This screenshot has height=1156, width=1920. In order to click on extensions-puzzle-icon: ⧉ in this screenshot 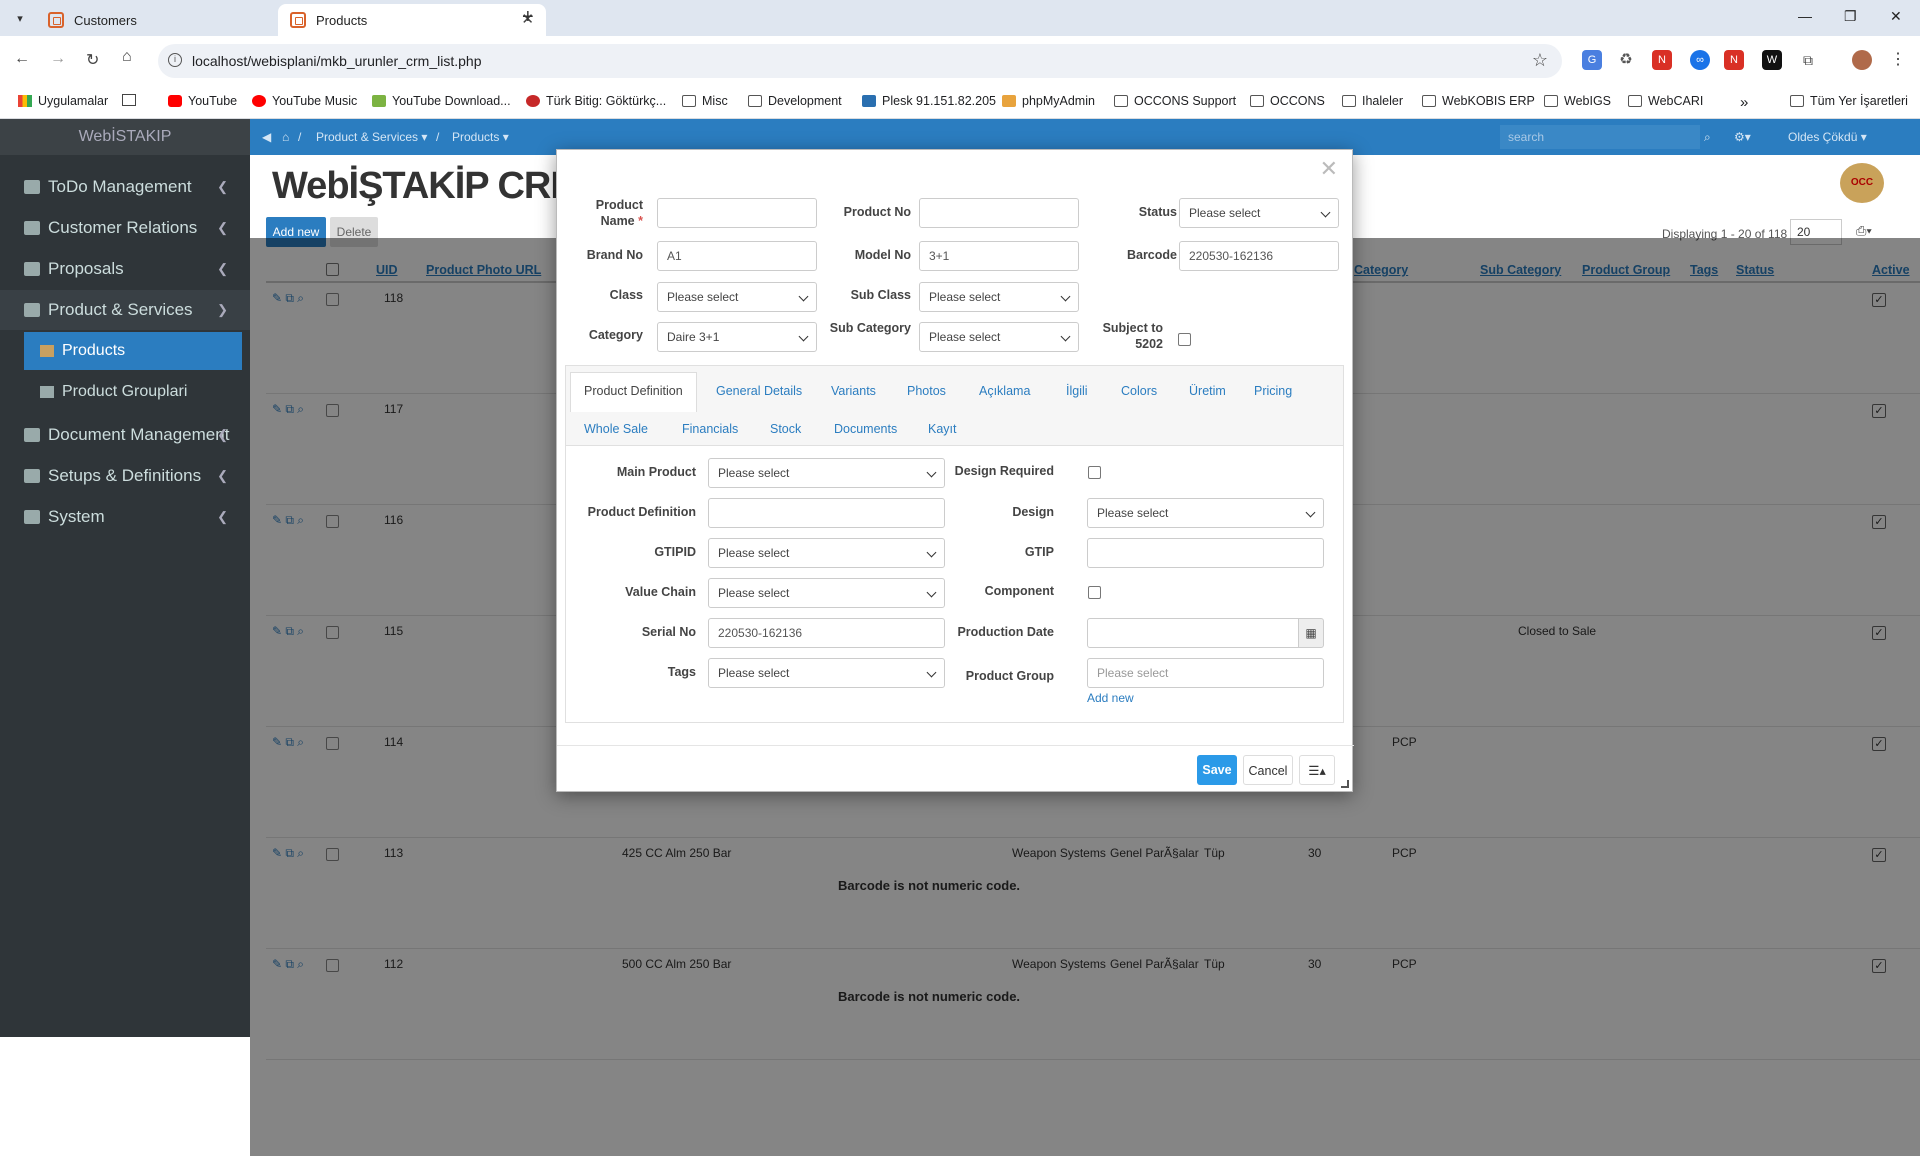, I will do `click(1808, 60)`.